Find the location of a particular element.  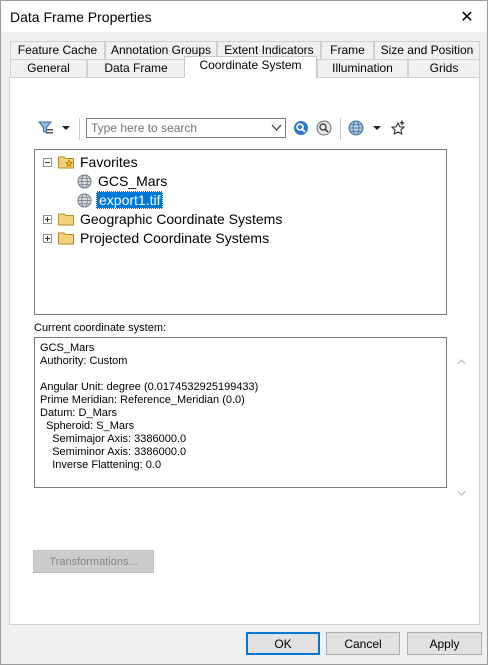

tree-item-geographic: Geographic Coordinate Systems is located at coordinates (162, 219).